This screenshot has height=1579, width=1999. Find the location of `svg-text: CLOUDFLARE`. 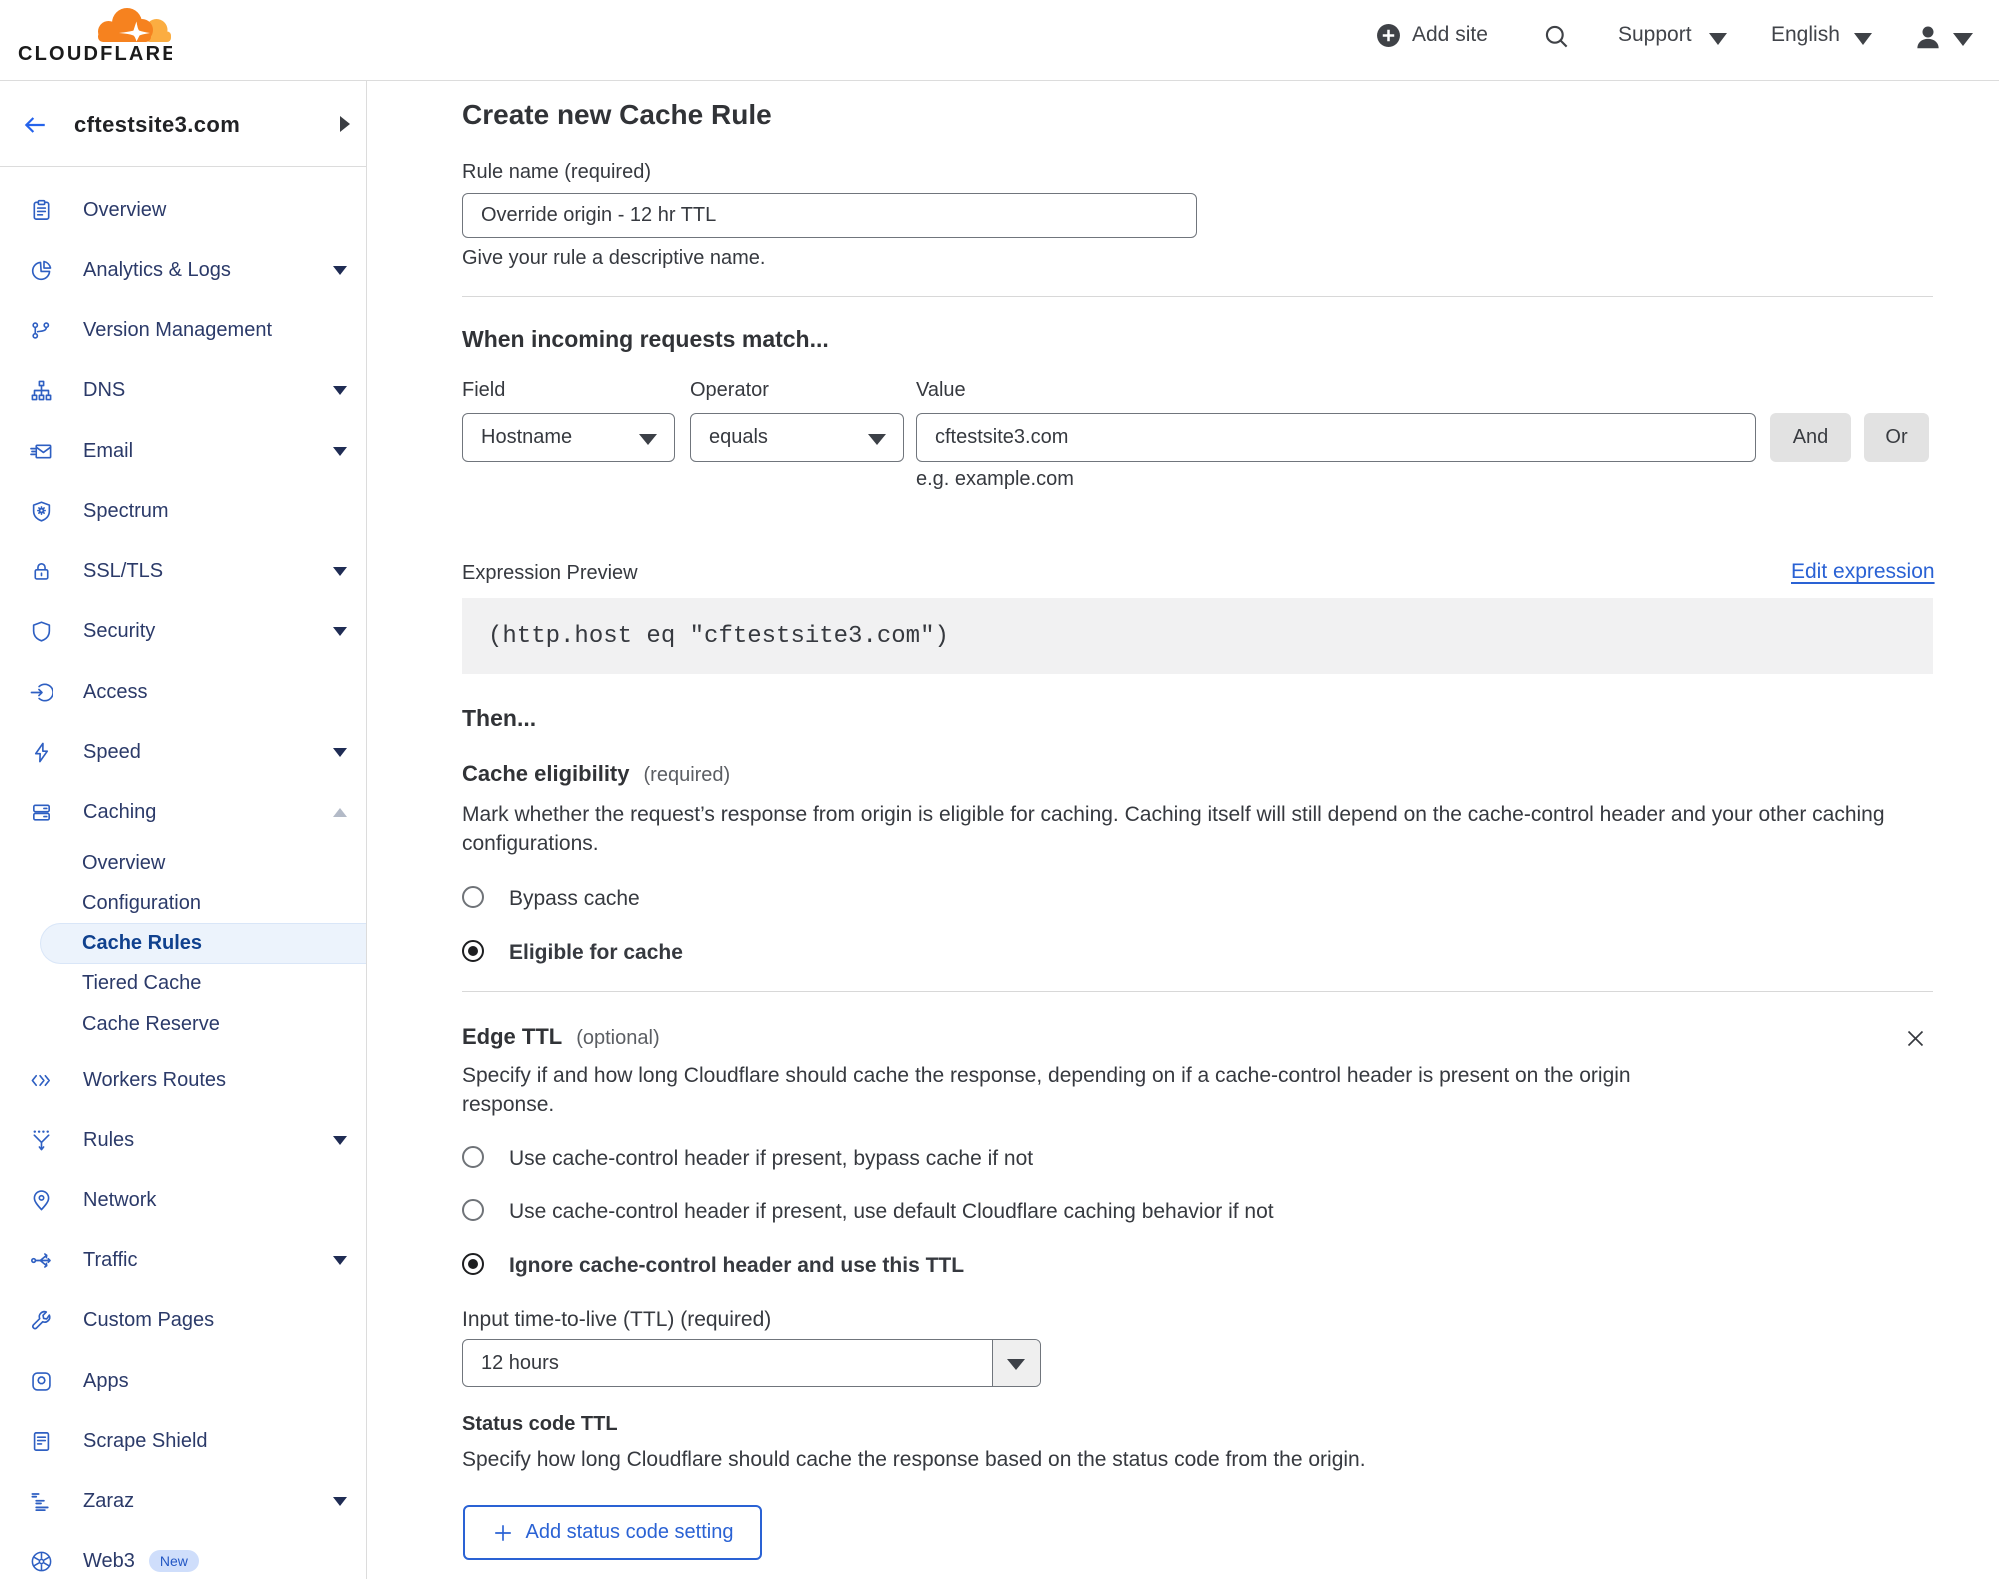

svg-text: CLOUDFLARE is located at coordinates (95, 54).